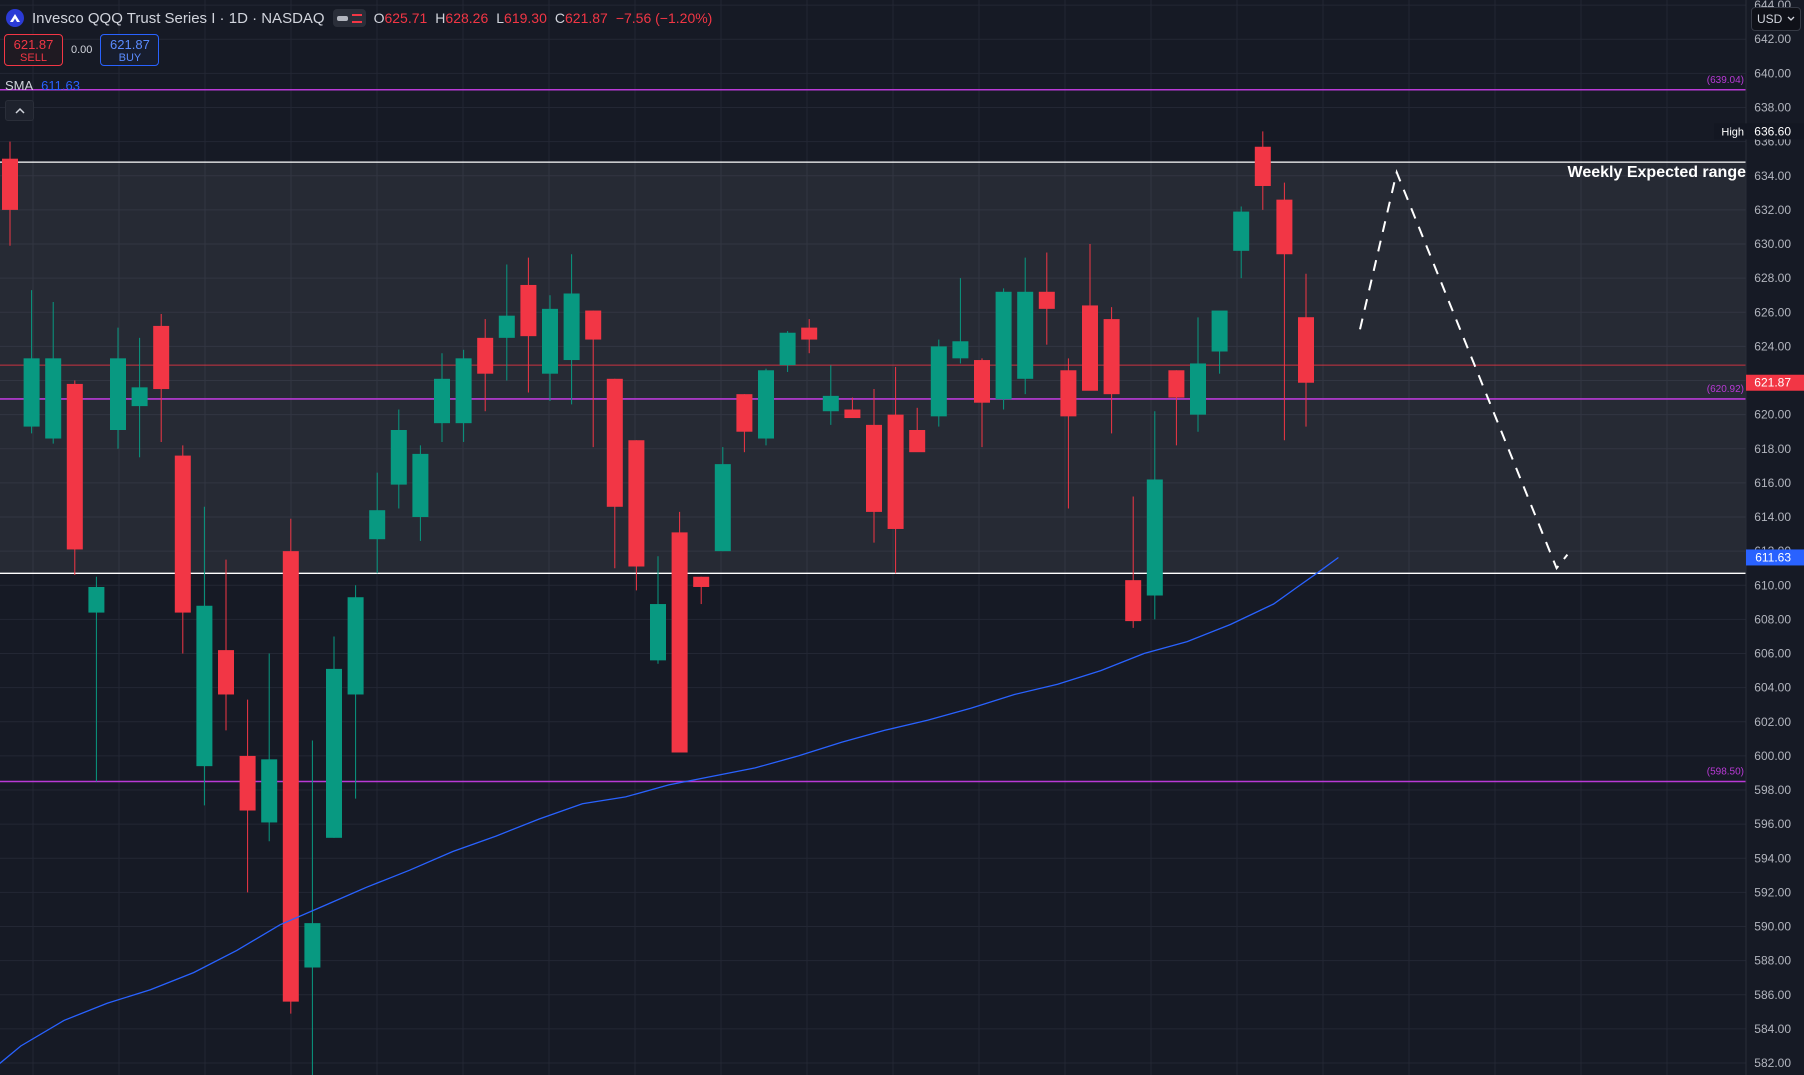 This screenshot has width=1804, height=1075. What do you see at coordinates (60, 85) in the screenshot?
I see `sma-value: 611.63` at bounding box center [60, 85].